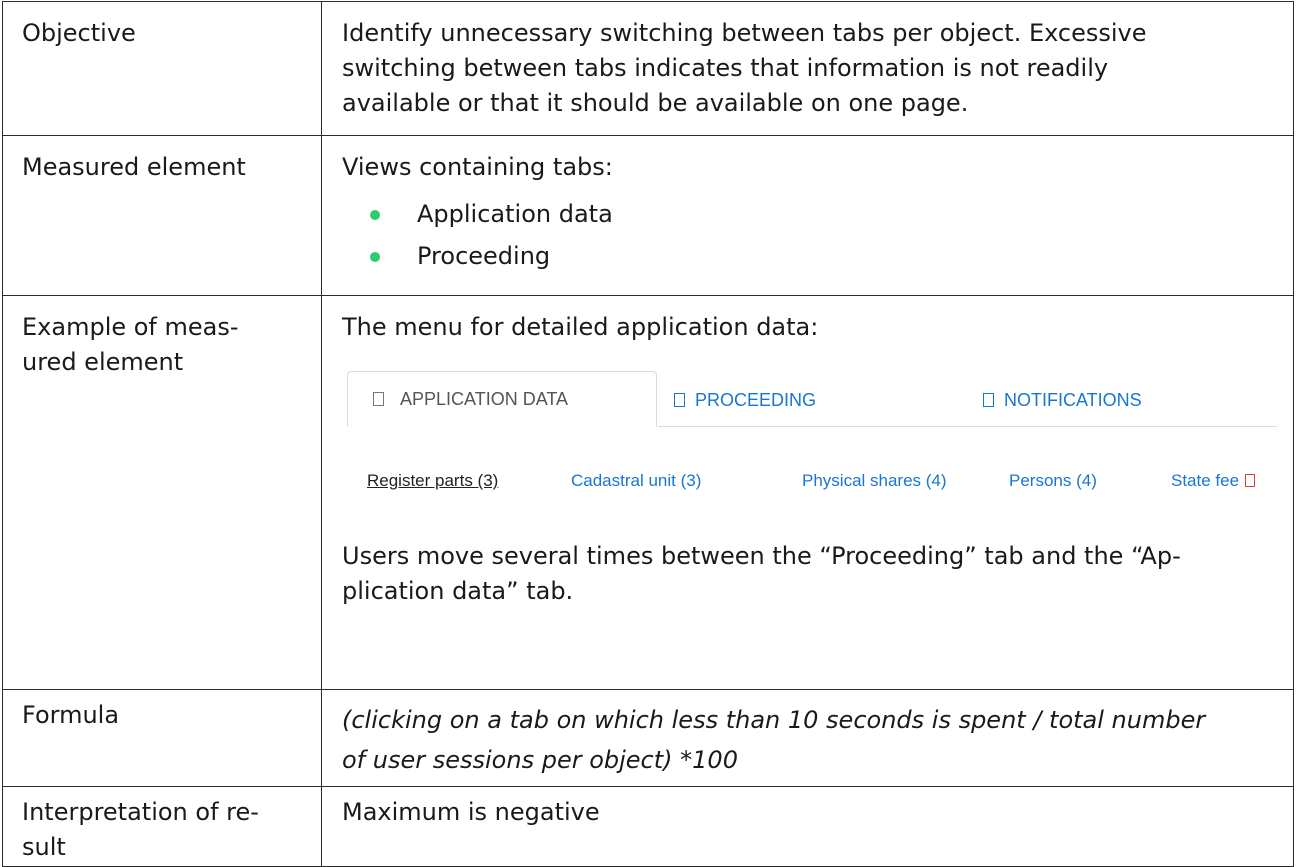 Image resolution: width=1298 pixels, height=867 pixels. Describe the element at coordinates (1053, 481) in the screenshot. I see `link-persons: Persons (4)` at that location.